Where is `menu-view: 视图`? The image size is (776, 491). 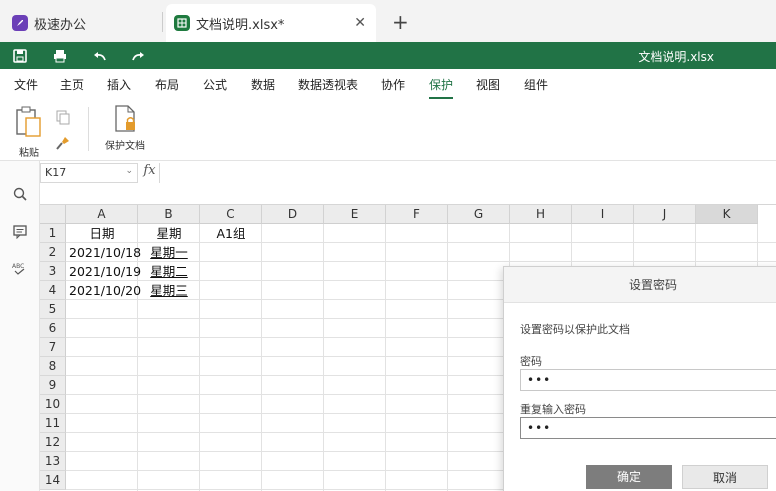 menu-view: 视图 is located at coordinates (488, 84).